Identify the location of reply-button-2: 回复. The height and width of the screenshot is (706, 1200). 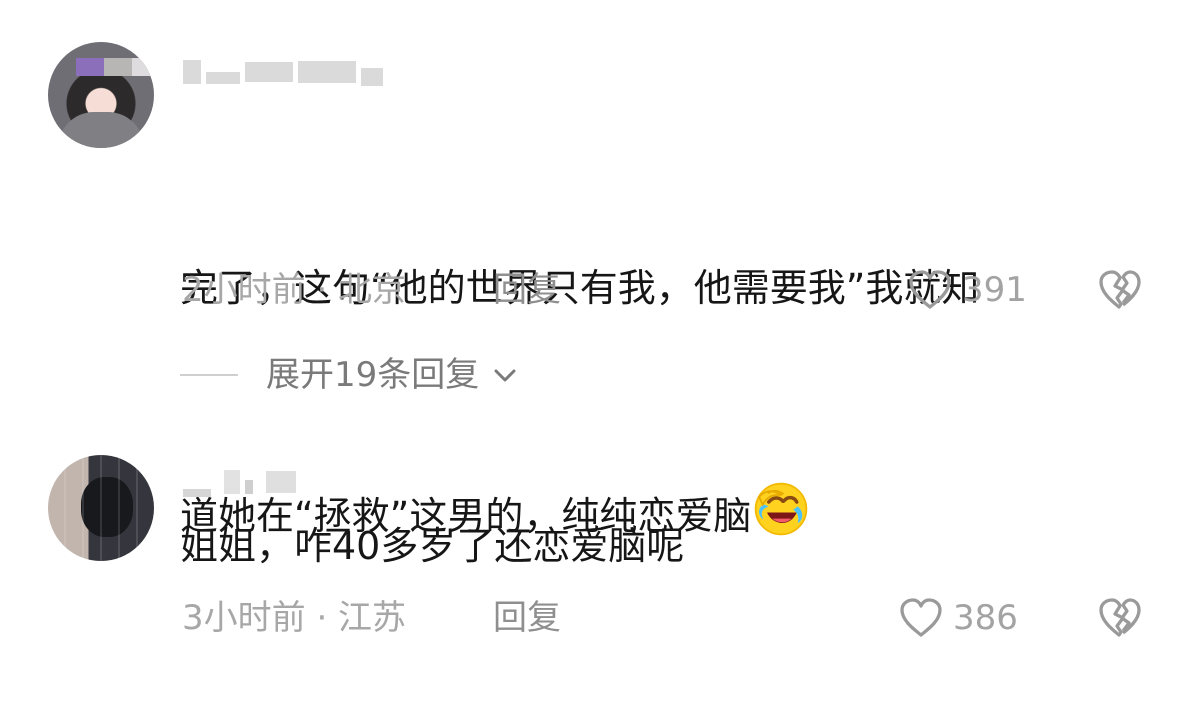
(527, 618).